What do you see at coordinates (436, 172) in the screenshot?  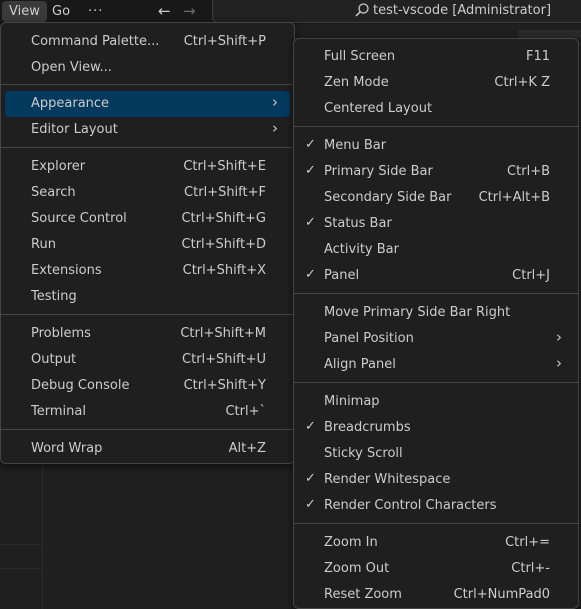 I see `menu-item-primary-side-bar: ✓ Primary Side Bar Ctrl+B` at bounding box center [436, 172].